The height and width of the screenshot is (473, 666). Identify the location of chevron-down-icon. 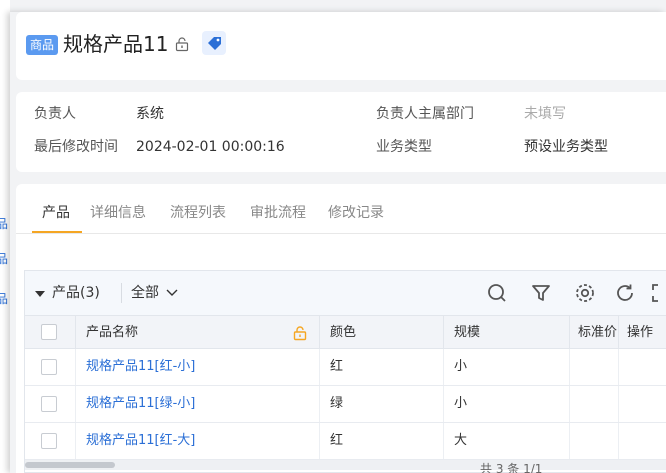
(172, 292).